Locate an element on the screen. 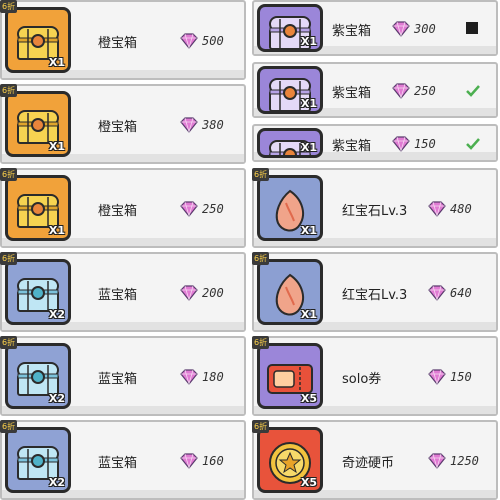 The height and width of the screenshot is (500, 500). shop-item-row: X1 紫宝箱 150 is located at coordinates (375, 143).